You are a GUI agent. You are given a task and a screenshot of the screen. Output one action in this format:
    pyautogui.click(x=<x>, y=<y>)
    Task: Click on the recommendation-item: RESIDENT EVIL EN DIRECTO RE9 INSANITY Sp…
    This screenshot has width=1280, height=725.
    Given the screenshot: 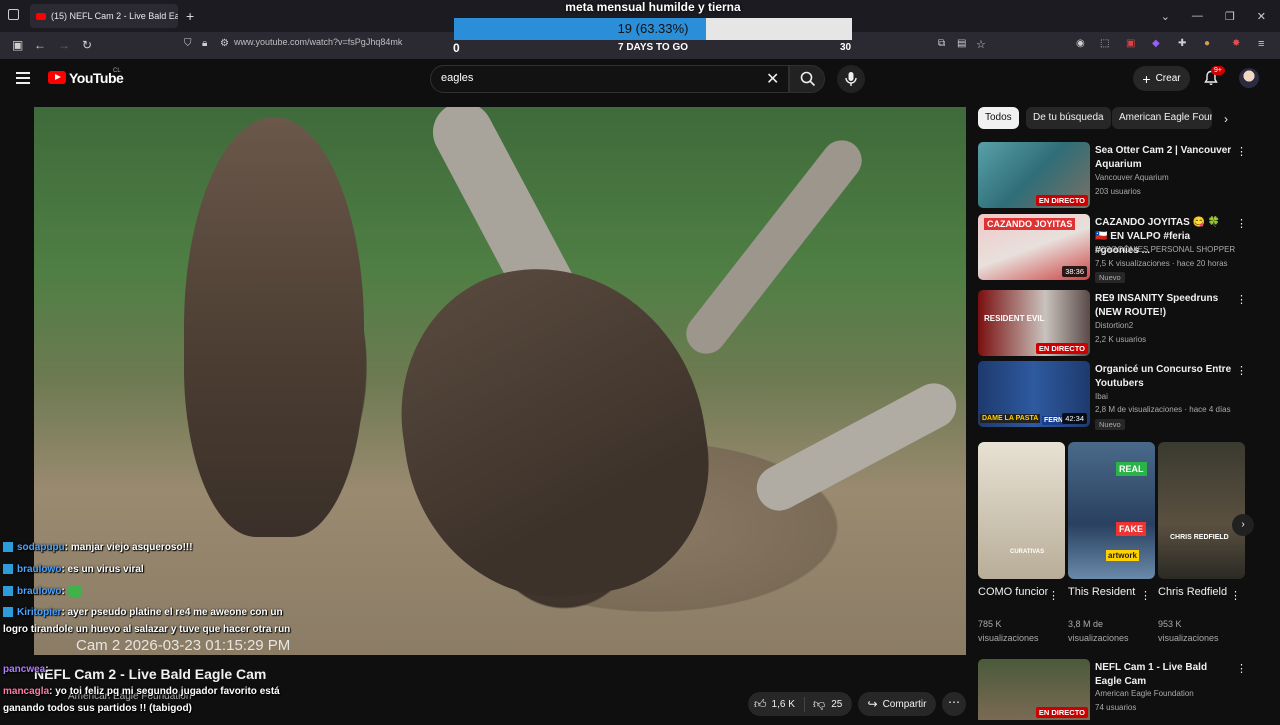 What is the action you would take?
    pyautogui.click(x=1113, y=323)
    